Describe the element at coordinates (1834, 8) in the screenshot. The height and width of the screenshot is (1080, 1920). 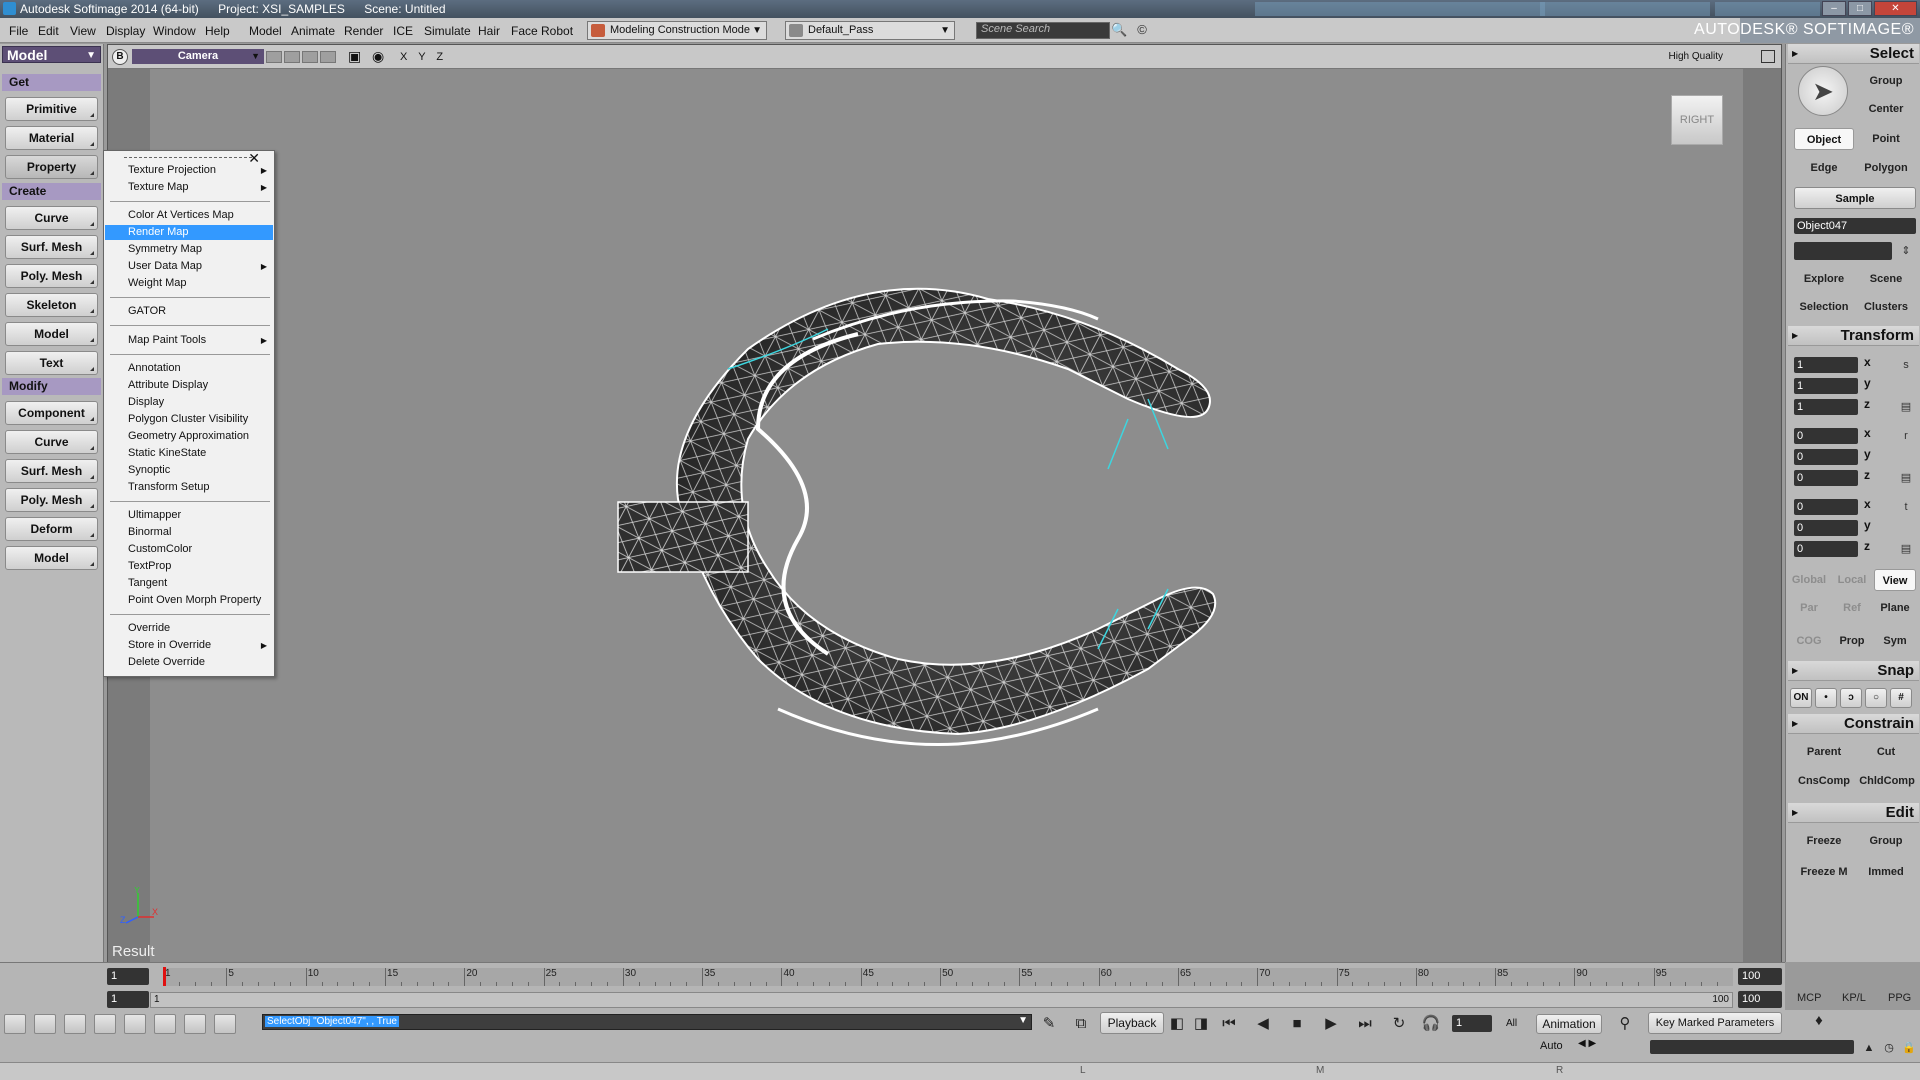
I see `minimize-button: –` at that location.